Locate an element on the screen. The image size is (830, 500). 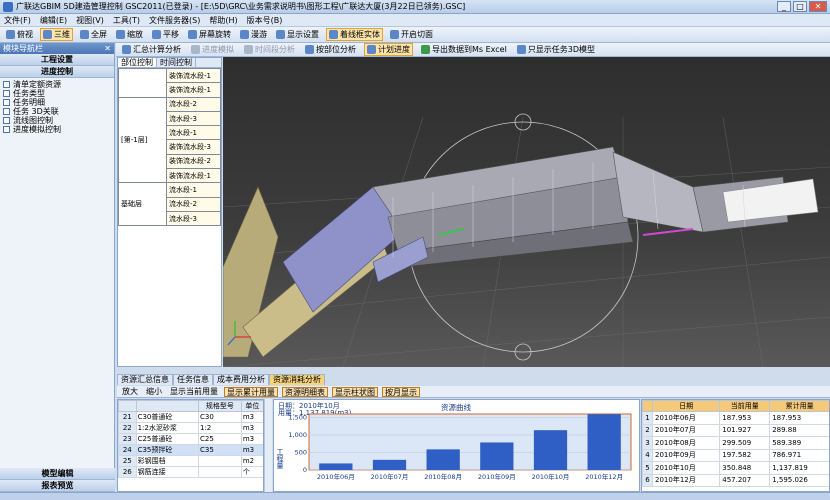
show-task-3d-button: 只显示任务3D模型 is located at coordinates (556, 49).